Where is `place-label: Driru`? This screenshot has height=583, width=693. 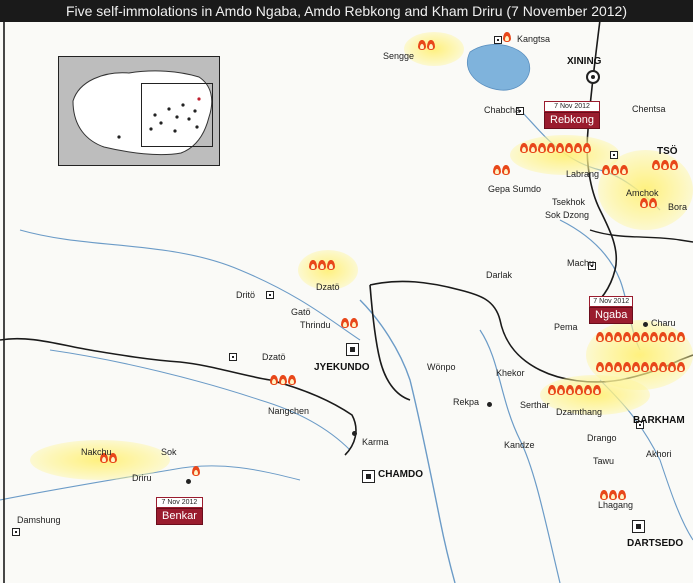 place-label: Driru is located at coordinates (142, 478).